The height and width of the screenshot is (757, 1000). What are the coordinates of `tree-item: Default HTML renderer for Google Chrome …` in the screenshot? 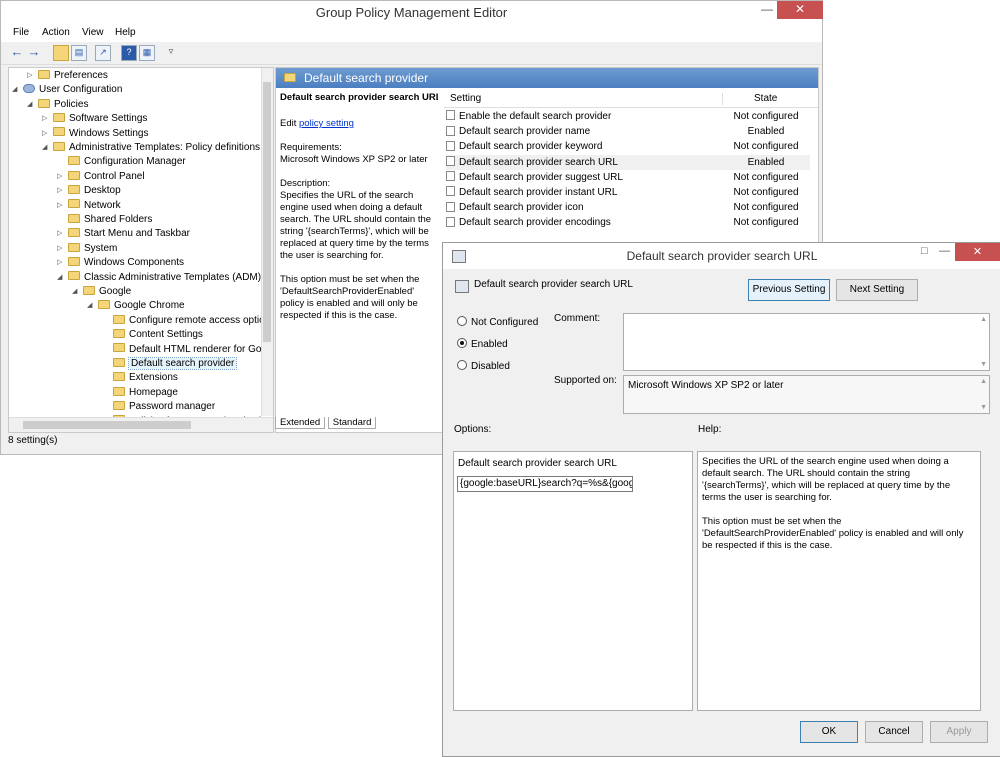 It's located at (193, 350).